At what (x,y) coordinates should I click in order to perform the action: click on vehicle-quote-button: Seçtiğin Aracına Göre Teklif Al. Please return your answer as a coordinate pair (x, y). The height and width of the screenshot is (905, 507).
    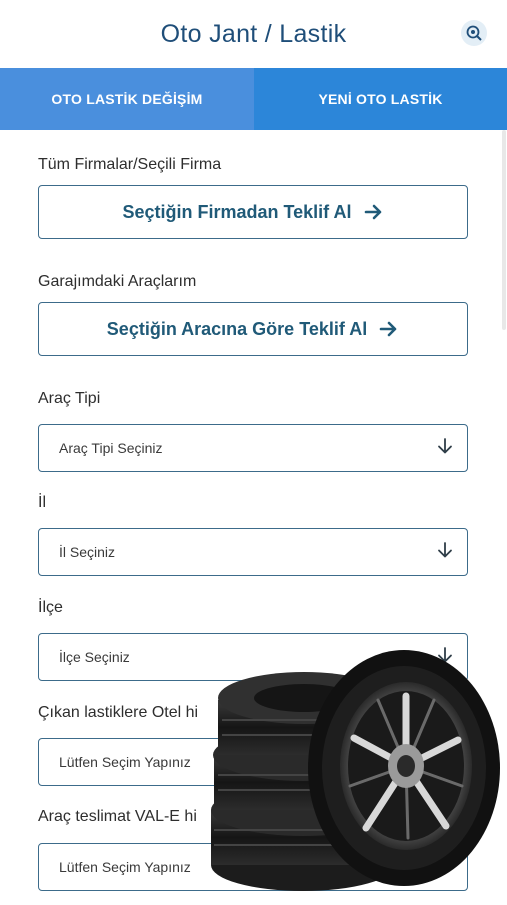
    Looking at the image, I should click on (253, 329).